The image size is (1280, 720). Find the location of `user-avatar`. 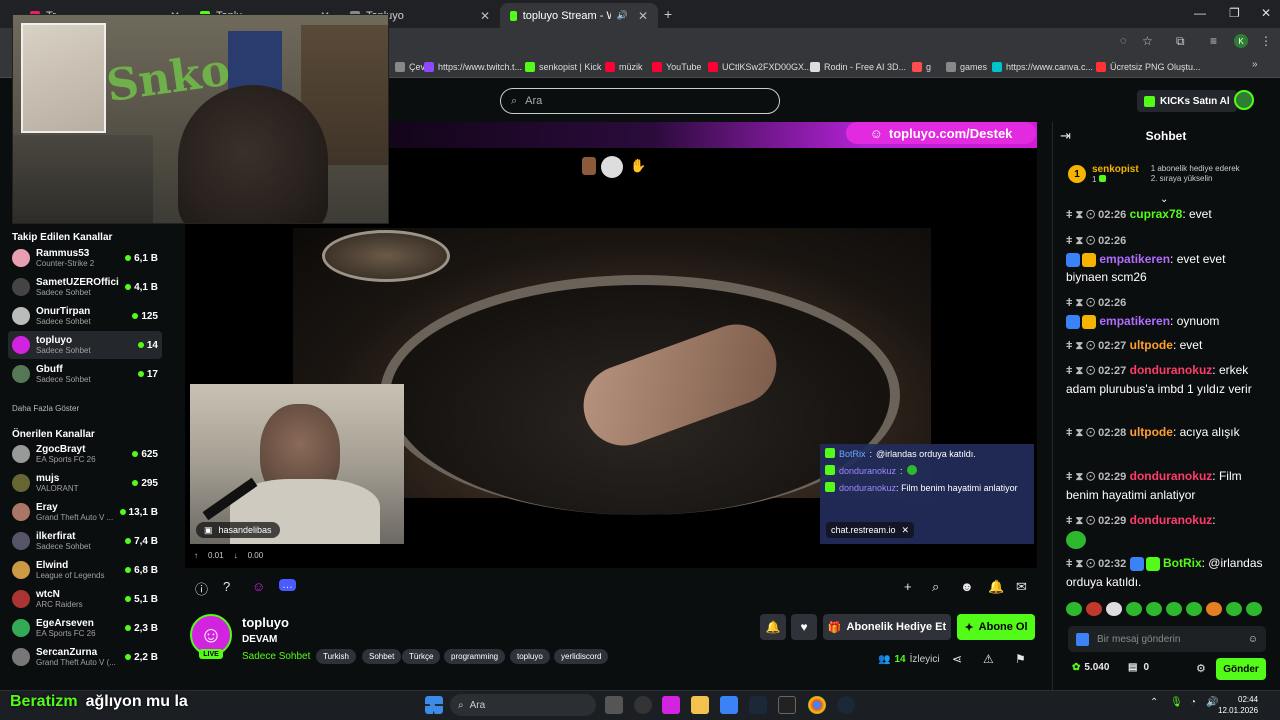

user-avatar is located at coordinates (1244, 100).